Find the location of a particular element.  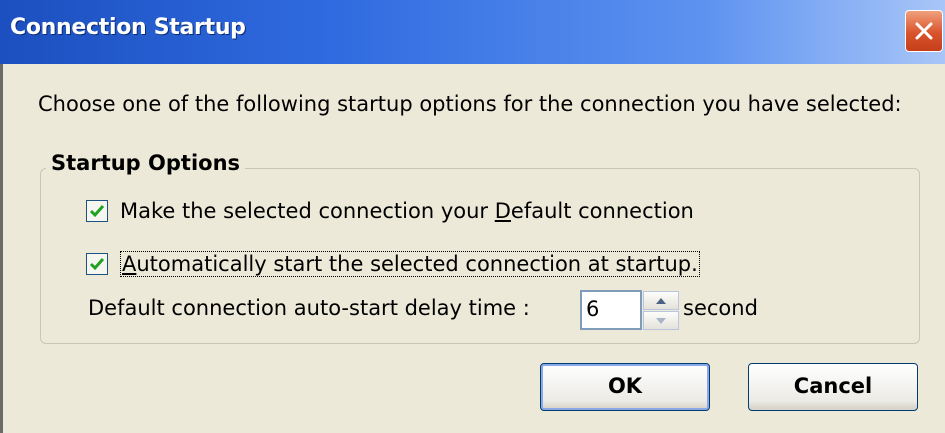

arrow-up-icon is located at coordinates (661, 301).